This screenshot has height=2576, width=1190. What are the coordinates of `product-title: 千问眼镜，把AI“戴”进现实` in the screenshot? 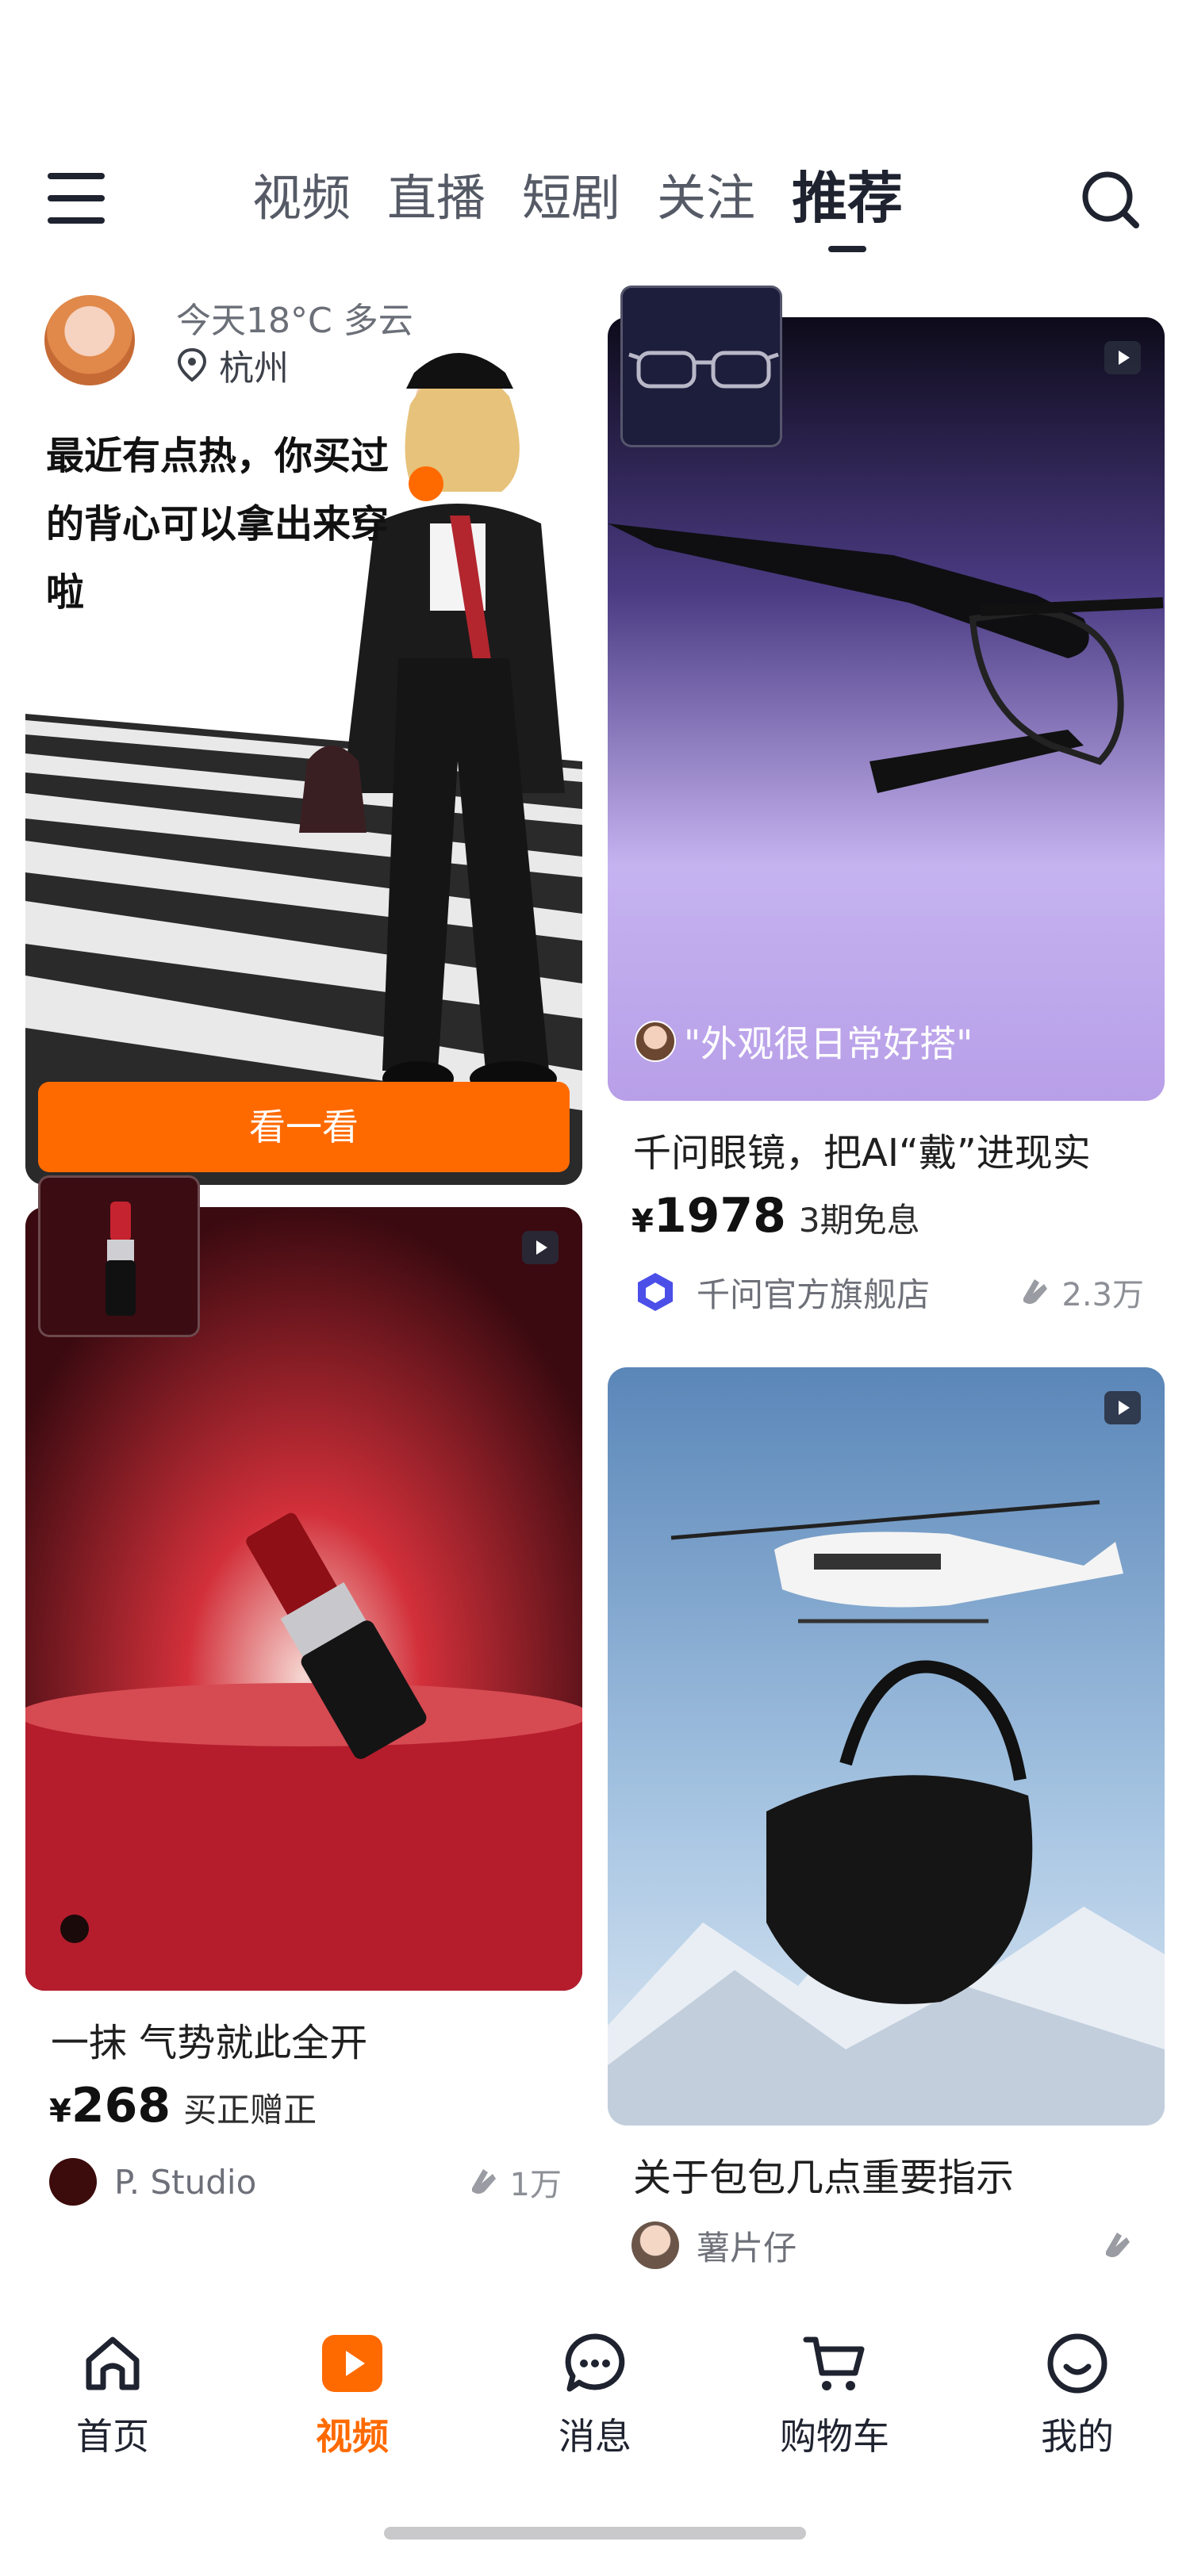 It's located at (862, 1153).